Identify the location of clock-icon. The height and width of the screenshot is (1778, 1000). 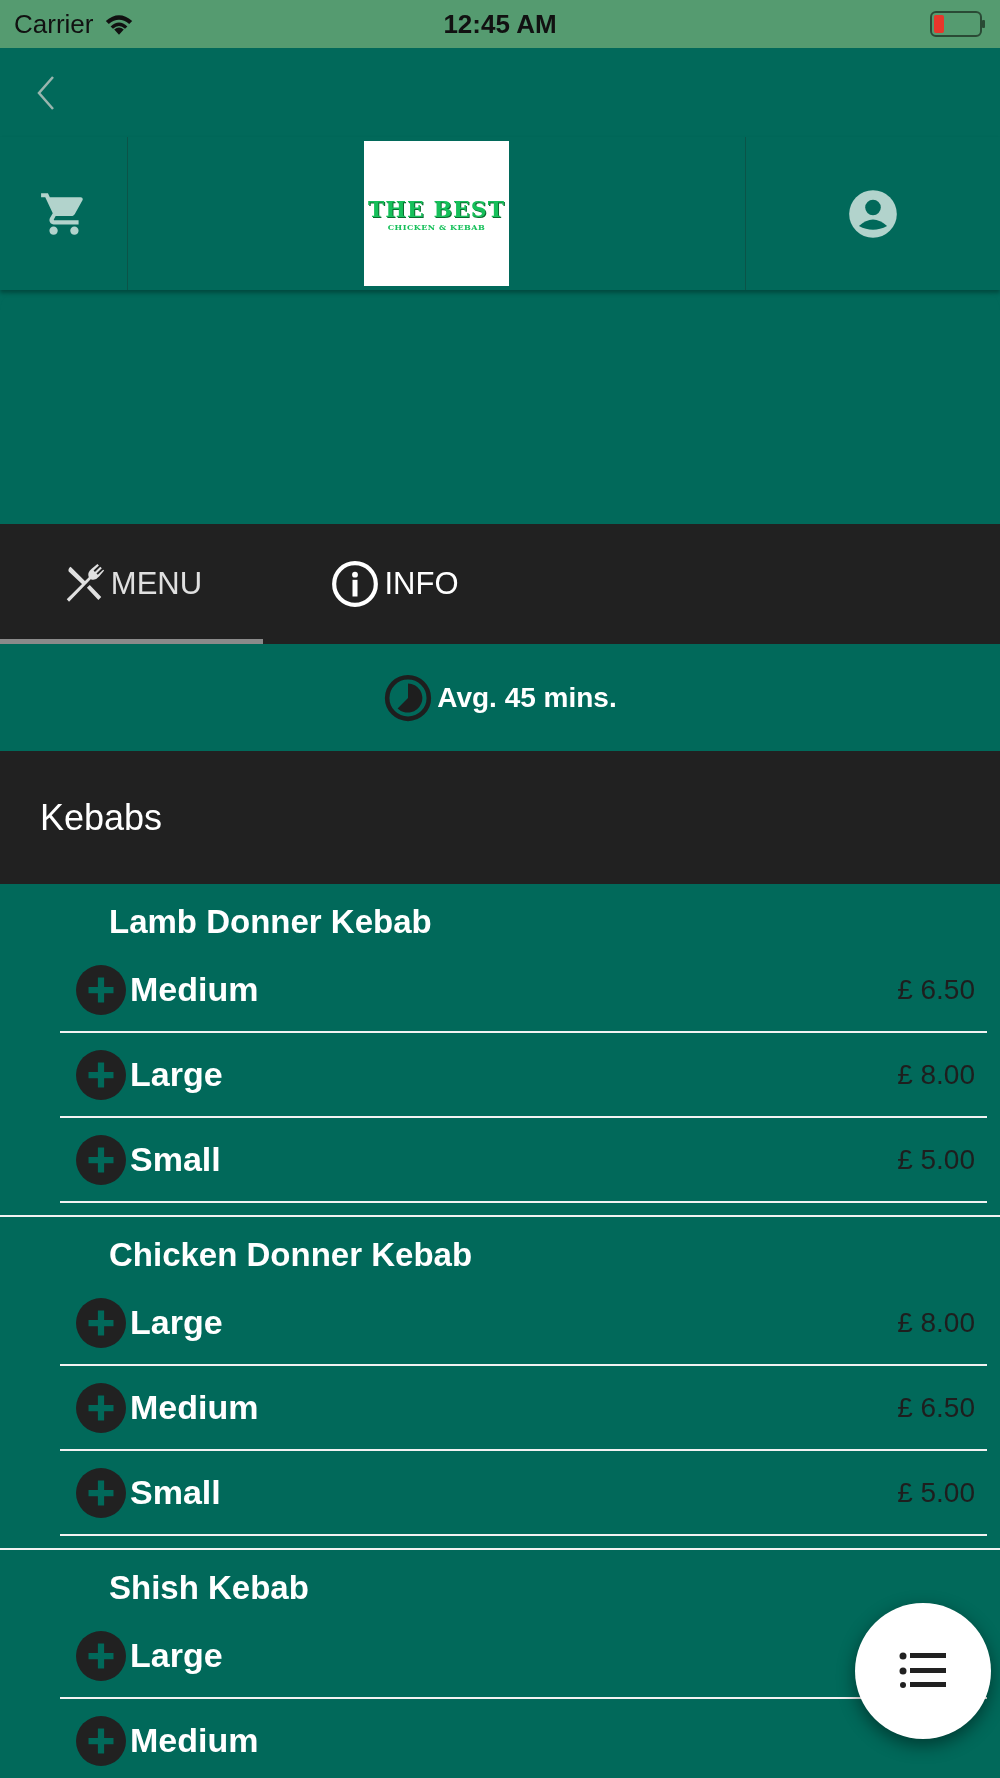
(408, 697).